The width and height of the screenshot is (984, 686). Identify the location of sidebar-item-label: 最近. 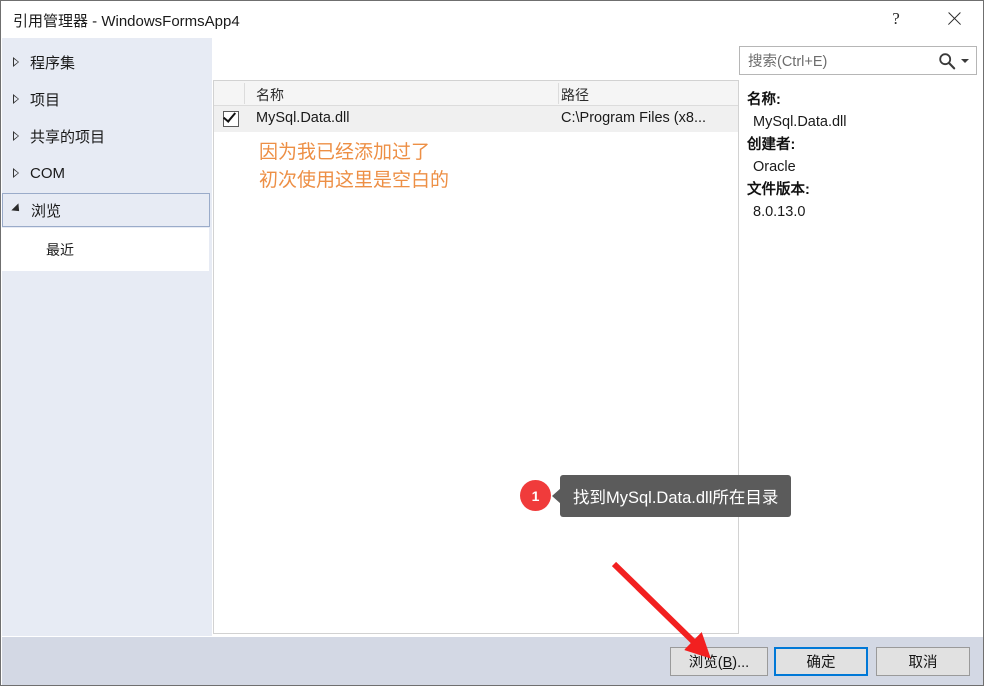
(60, 249).